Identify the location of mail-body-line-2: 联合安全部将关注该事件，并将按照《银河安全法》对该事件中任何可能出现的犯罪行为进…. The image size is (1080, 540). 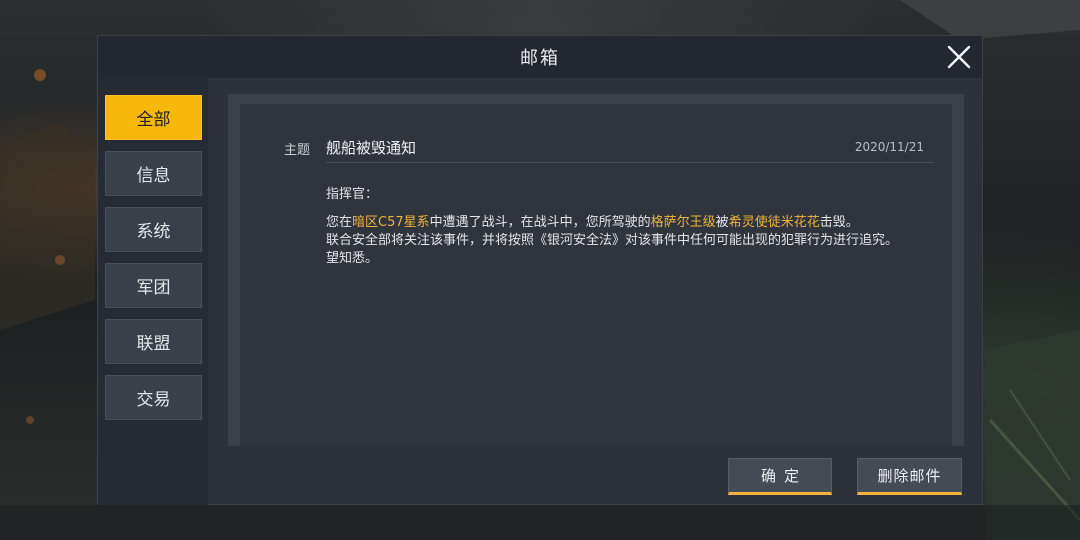
(612, 240).